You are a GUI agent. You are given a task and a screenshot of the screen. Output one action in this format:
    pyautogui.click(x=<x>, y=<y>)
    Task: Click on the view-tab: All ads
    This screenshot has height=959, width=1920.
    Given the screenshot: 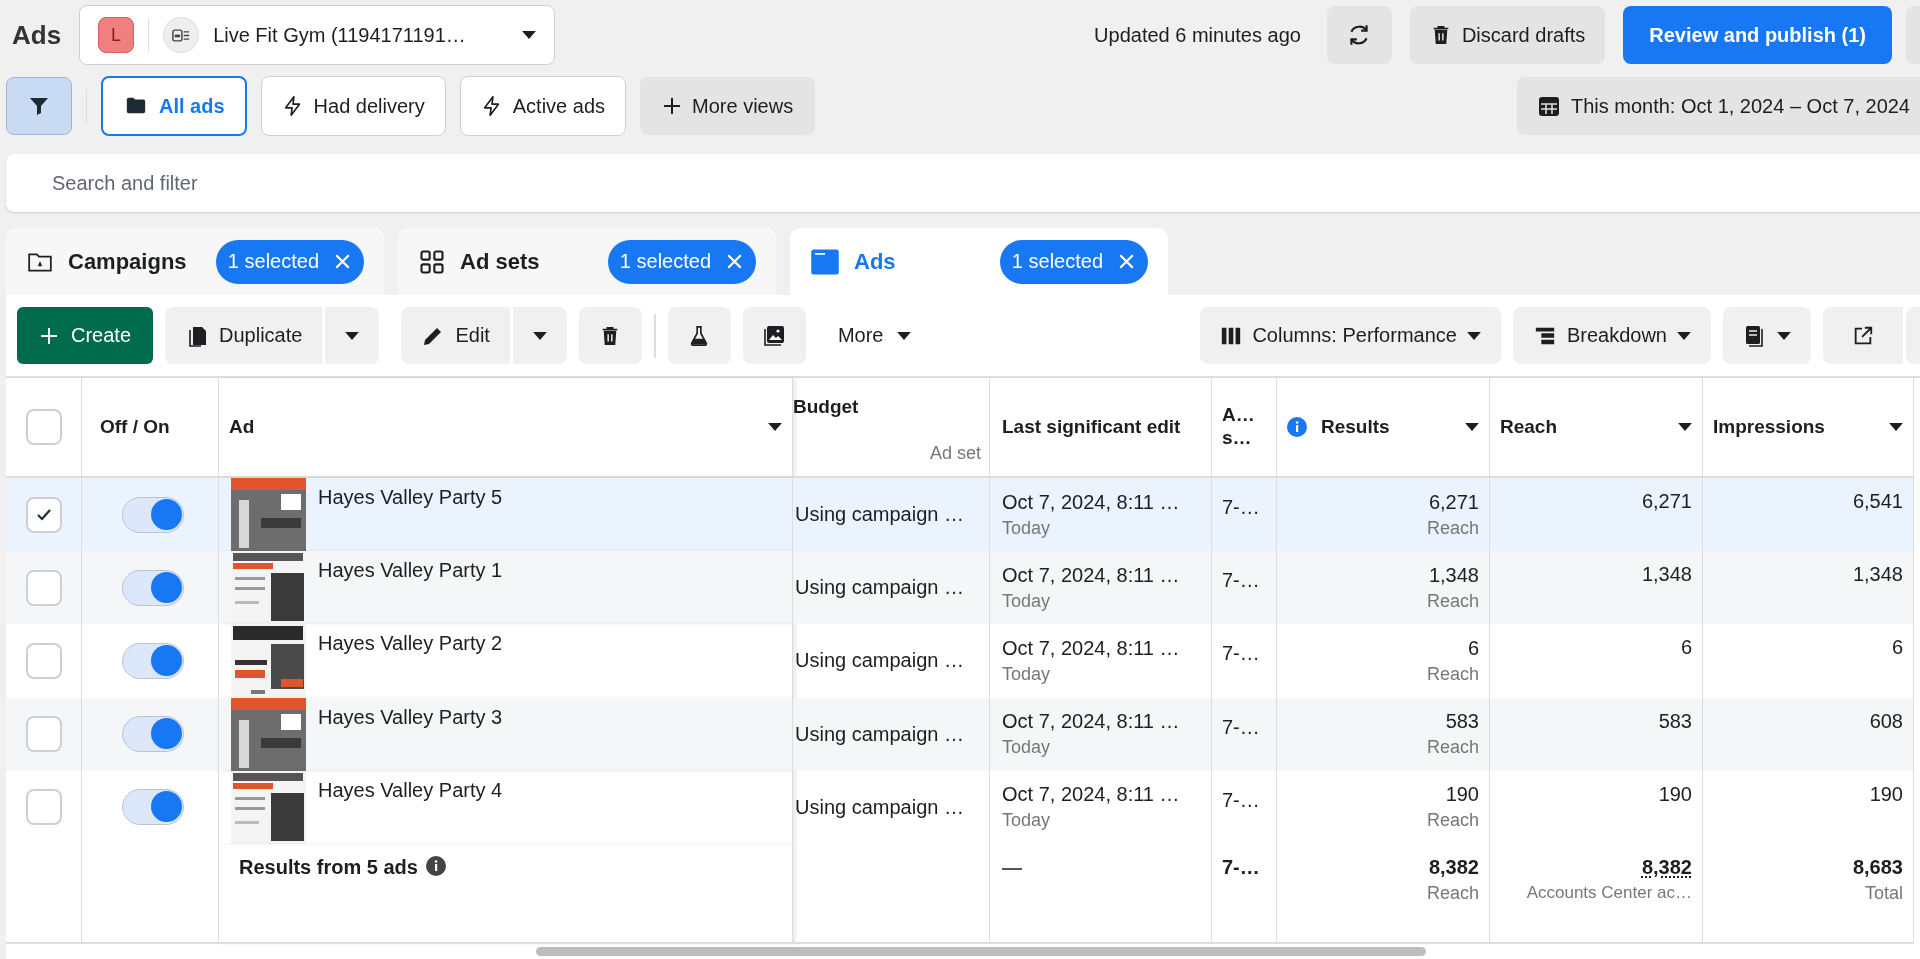 What is the action you would take?
    pyautogui.click(x=174, y=106)
    